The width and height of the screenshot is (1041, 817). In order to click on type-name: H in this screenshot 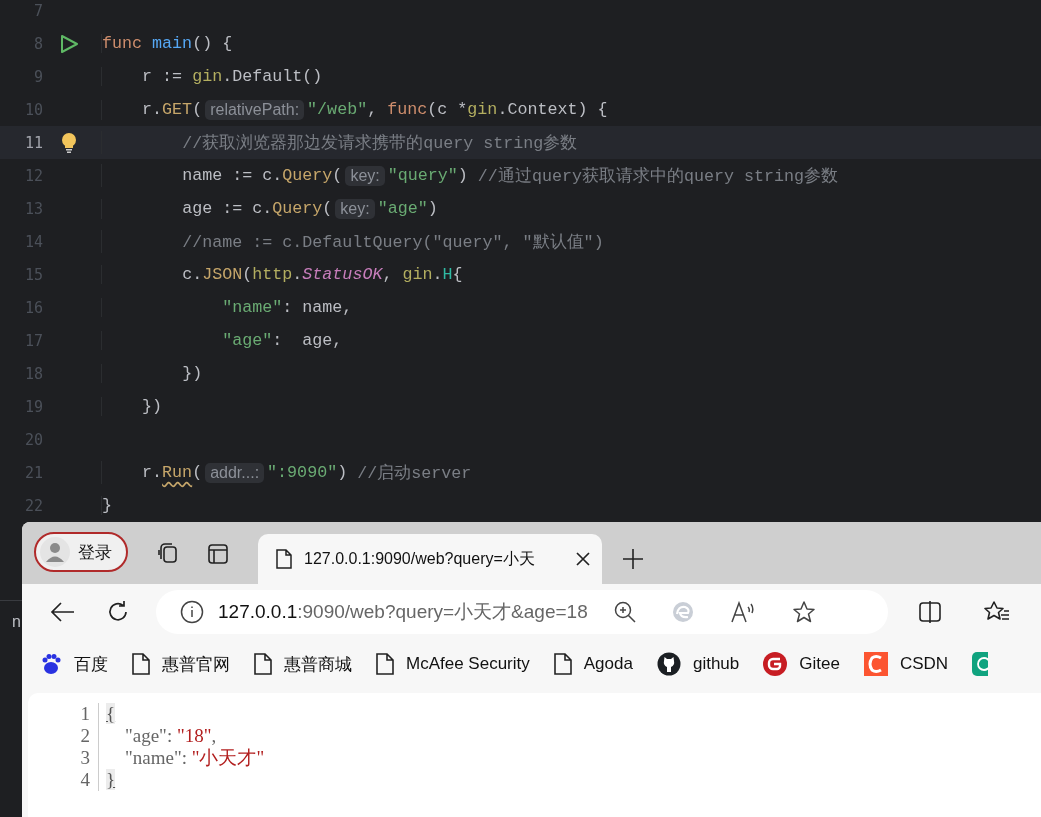, I will do `click(447, 274)`.